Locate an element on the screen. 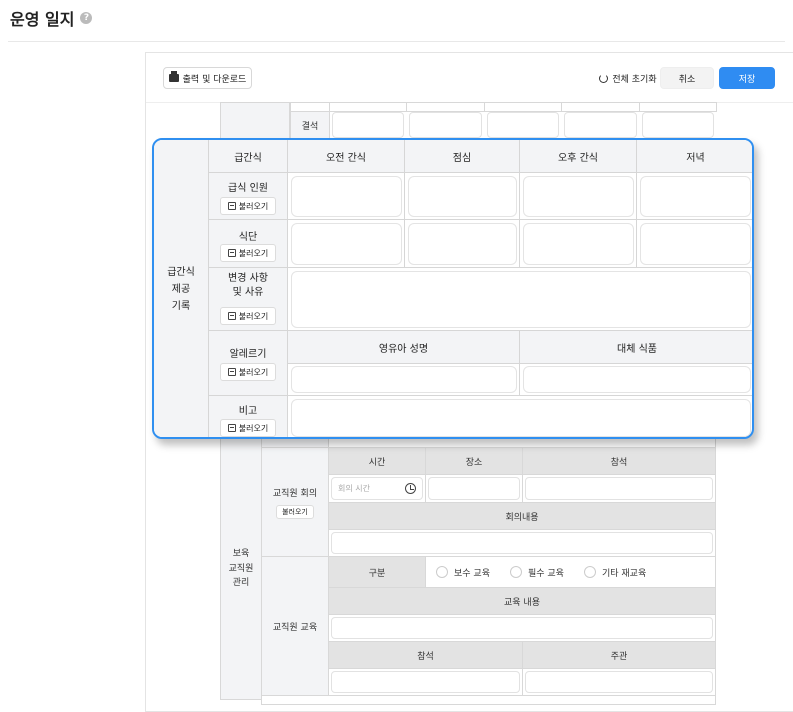 The width and height of the screenshot is (793, 712). title-divider is located at coordinates (396, 41).